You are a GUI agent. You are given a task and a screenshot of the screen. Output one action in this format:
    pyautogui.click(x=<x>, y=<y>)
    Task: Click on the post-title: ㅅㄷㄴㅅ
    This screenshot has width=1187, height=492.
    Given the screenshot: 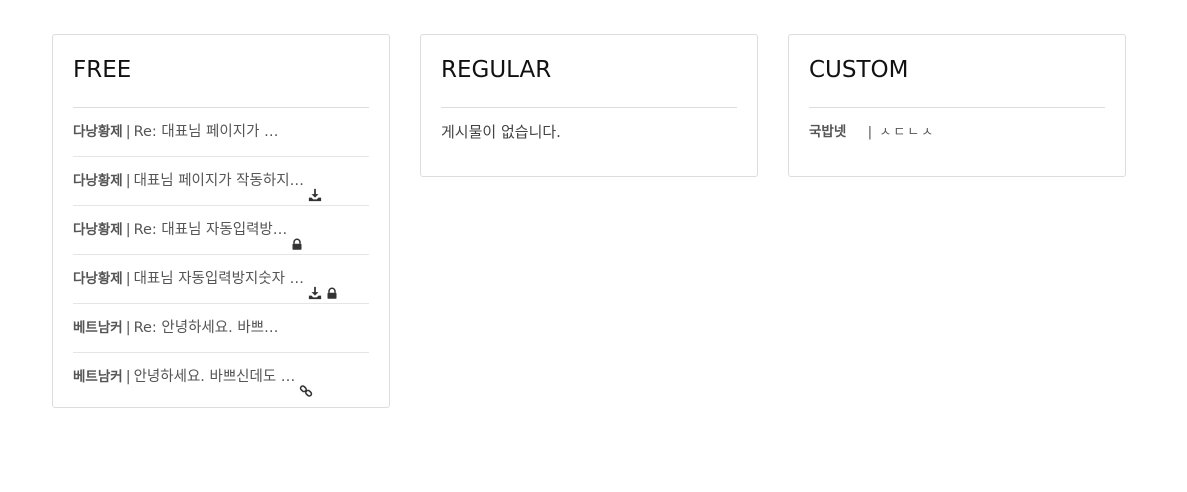 What is the action you would take?
    pyautogui.click(x=907, y=132)
    